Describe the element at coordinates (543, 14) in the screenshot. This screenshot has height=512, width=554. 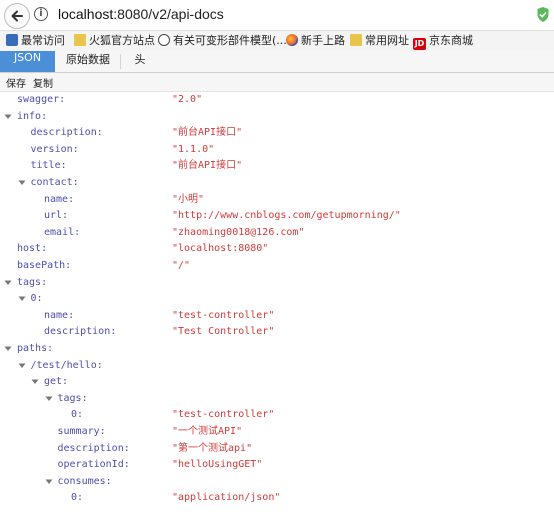
I see `shield-check-icon` at that location.